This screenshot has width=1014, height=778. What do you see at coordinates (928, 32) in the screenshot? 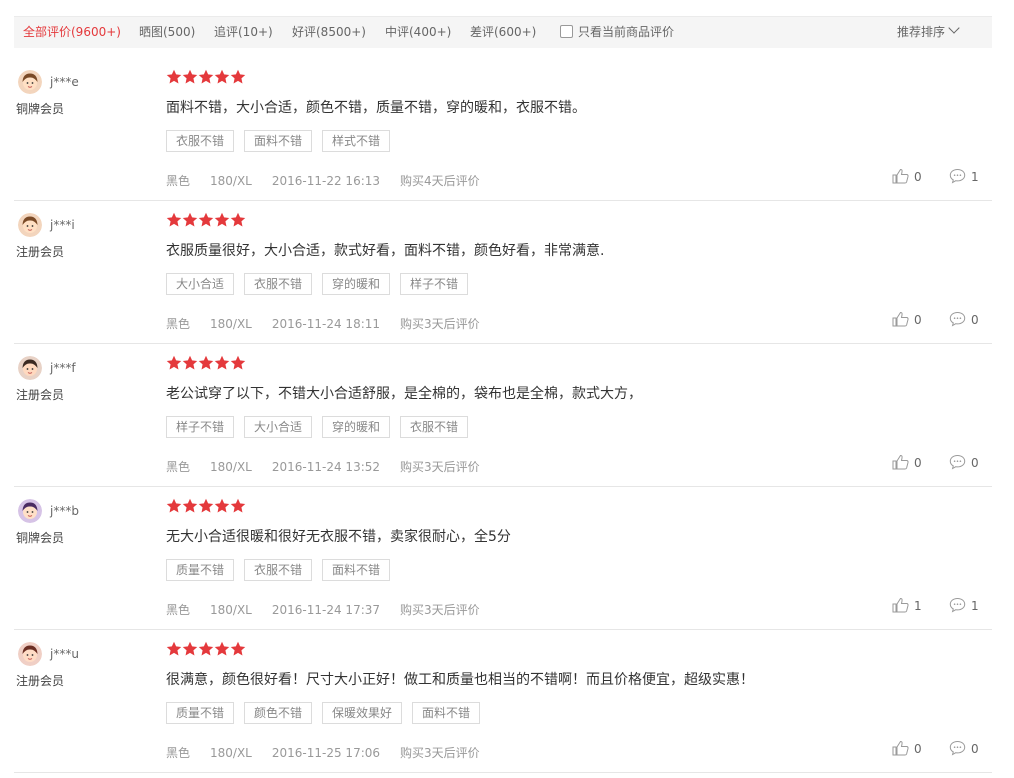
I see `sort-dropdown: 推荐排序` at bounding box center [928, 32].